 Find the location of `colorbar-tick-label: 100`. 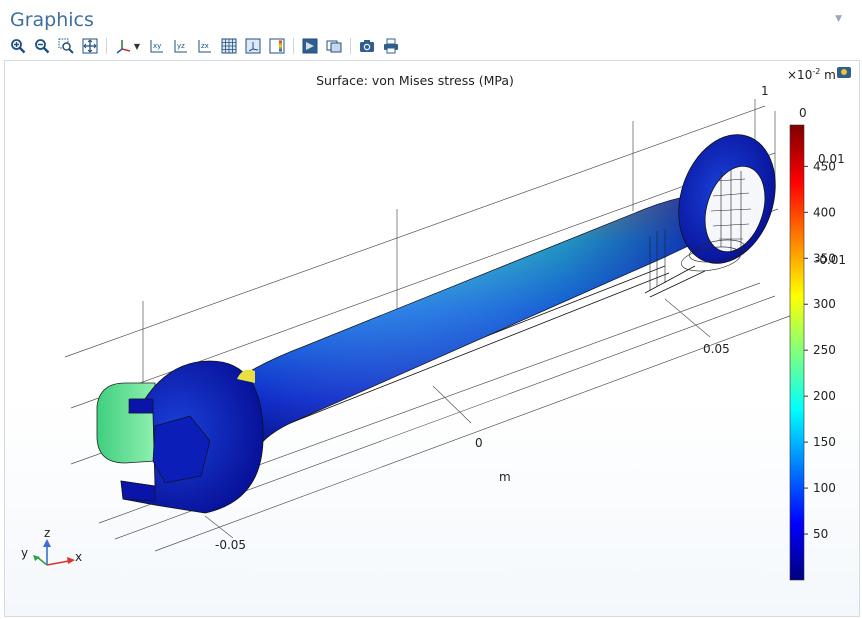

colorbar-tick-label: 100 is located at coordinates (824, 488).